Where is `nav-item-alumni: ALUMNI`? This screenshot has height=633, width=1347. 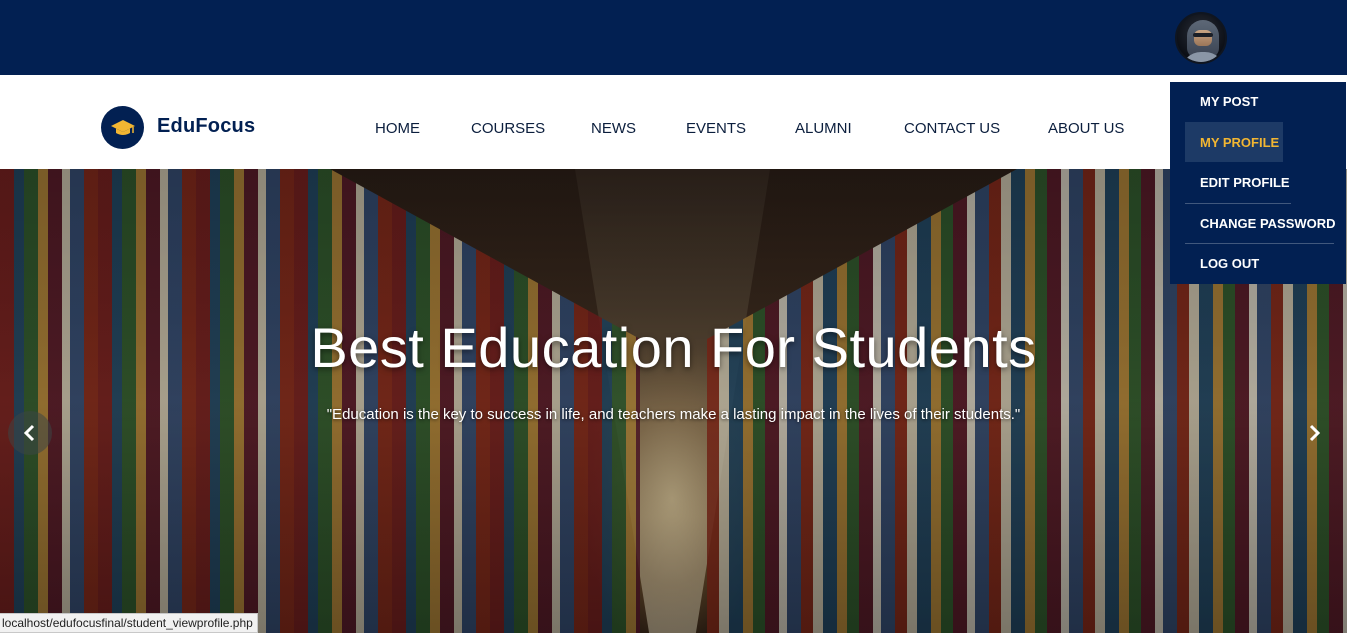
nav-item-alumni: ALUMNI is located at coordinates (823, 128).